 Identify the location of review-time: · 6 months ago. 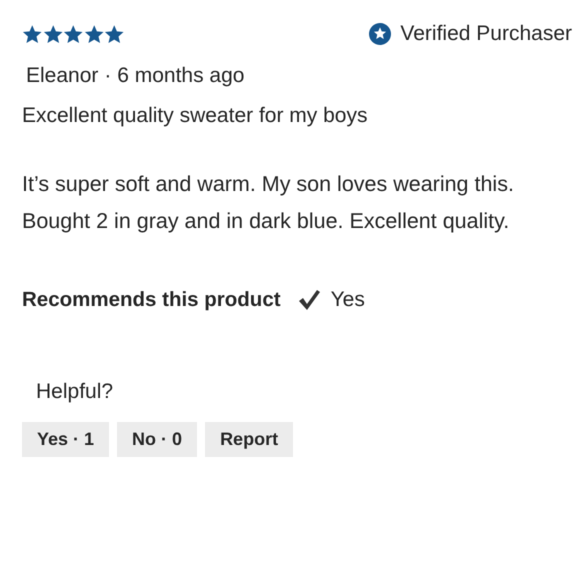
(174, 76).